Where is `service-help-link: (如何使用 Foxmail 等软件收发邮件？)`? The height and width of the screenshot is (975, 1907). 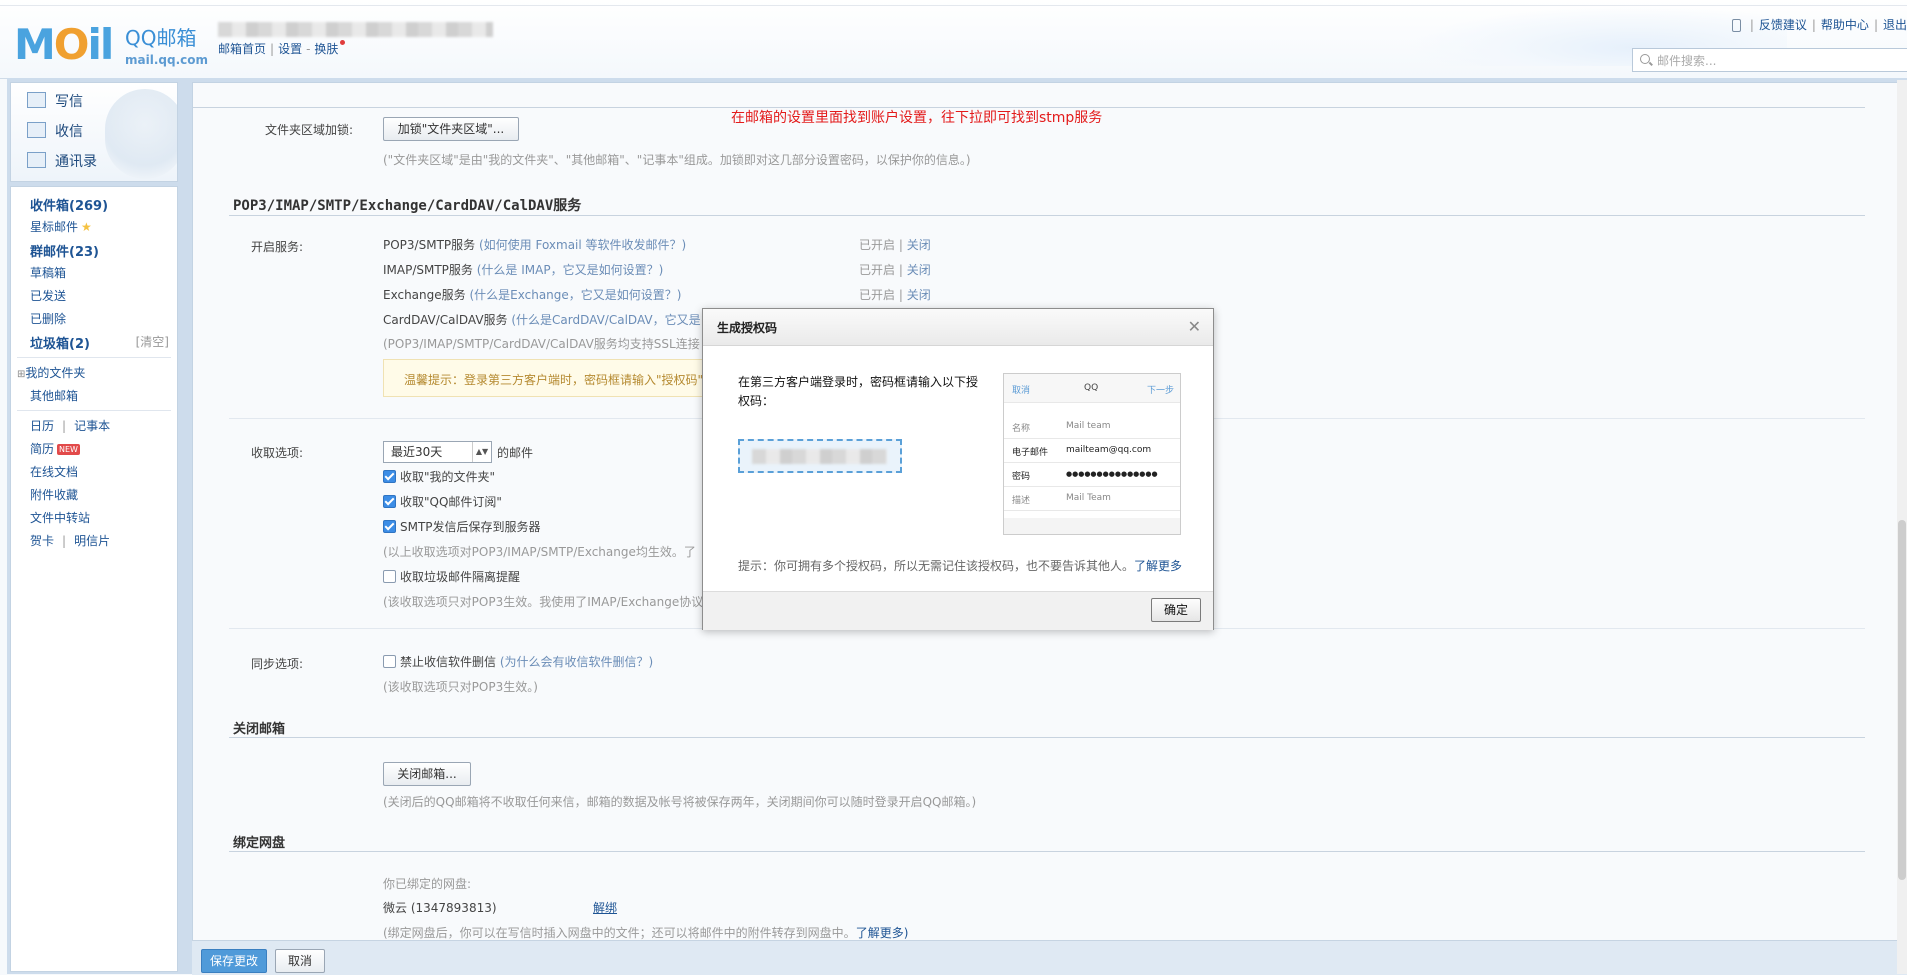 service-help-link: (如何使用 Foxmail 等软件收发邮件？) is located at coordinates (582, 245).